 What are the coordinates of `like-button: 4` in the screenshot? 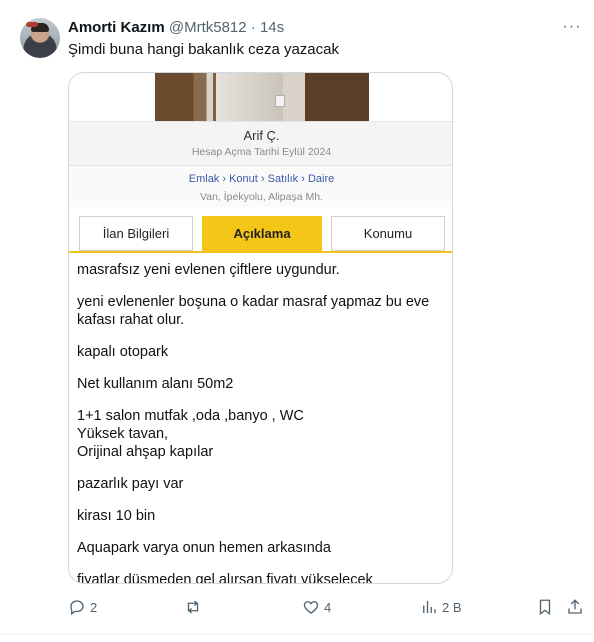 It's located at (316, 607).